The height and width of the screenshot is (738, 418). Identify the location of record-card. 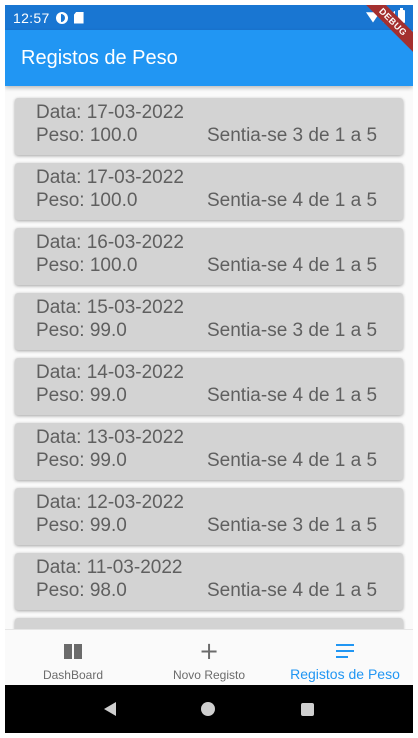
(209, 623).